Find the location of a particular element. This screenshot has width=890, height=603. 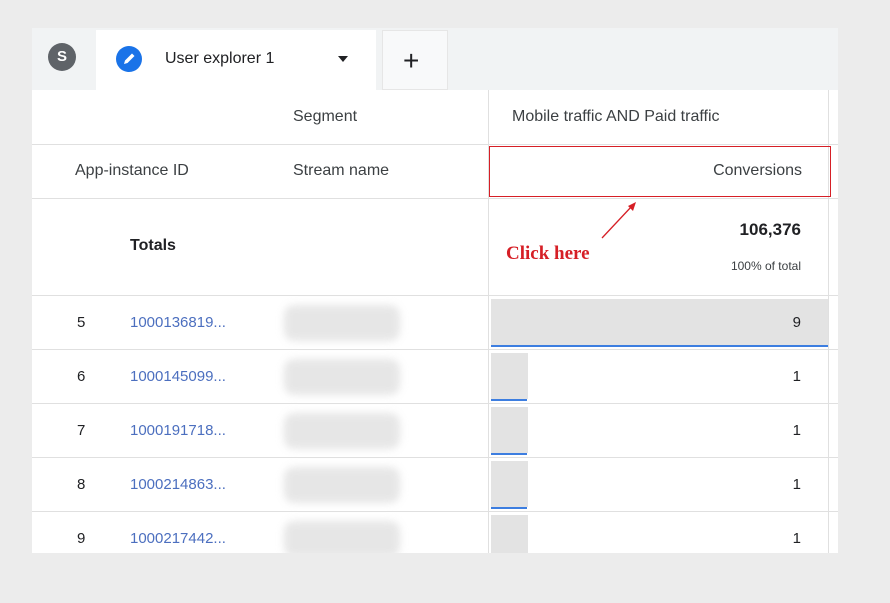

table-row: 8 1000214863... 1 is located at coordinates (435, 484).